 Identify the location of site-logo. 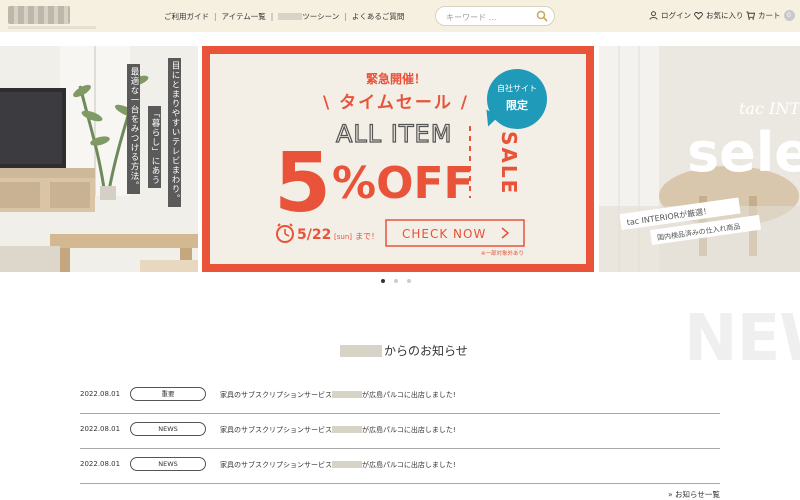
(39, 15).